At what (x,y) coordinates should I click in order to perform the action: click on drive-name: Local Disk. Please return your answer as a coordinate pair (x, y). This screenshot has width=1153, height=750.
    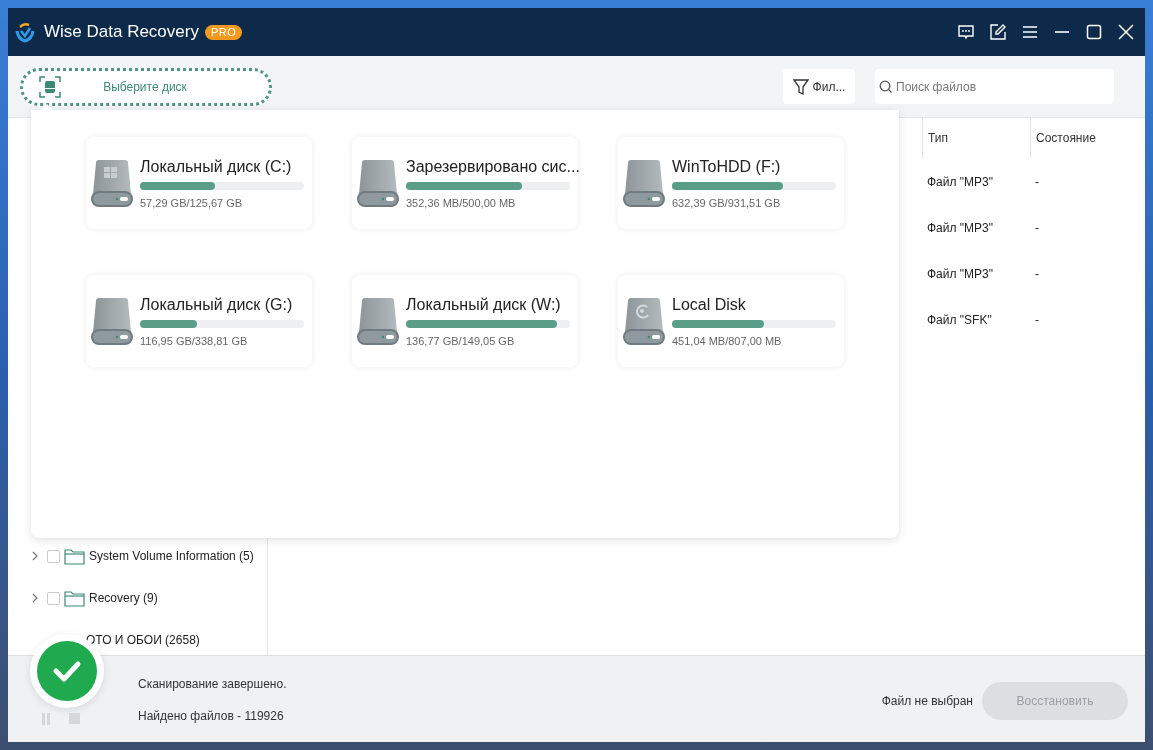
    Looking at the image, I should click on (709, 304).